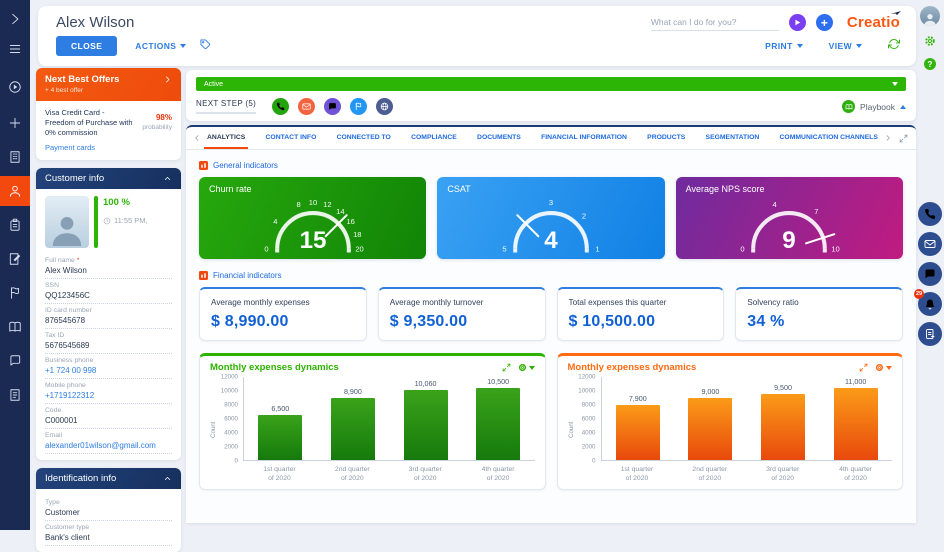  I want to click on contact-person-icon, so click(15, 191).